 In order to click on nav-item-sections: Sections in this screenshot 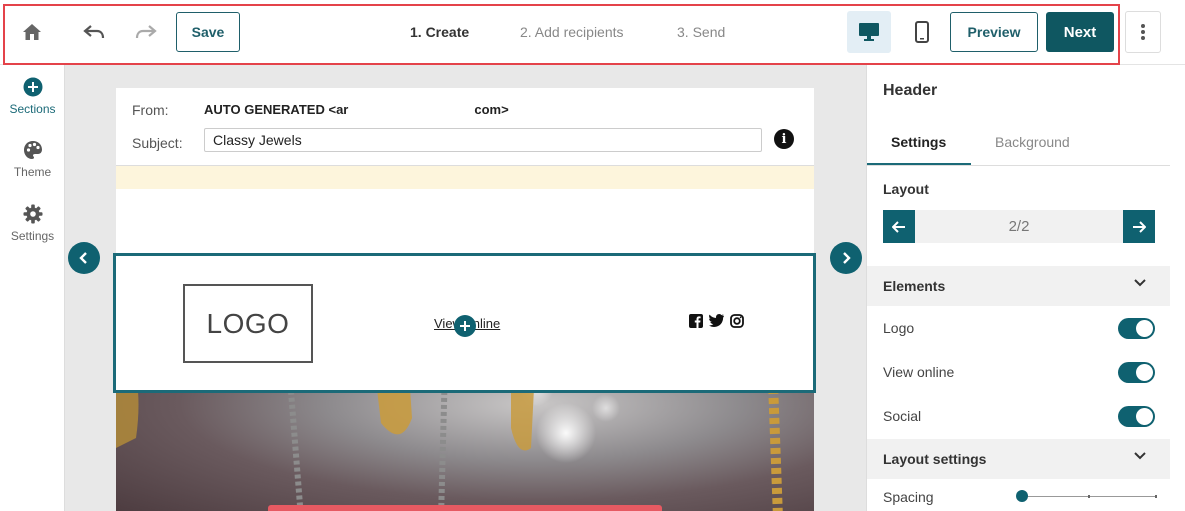, I will do `click(32, 96)`.